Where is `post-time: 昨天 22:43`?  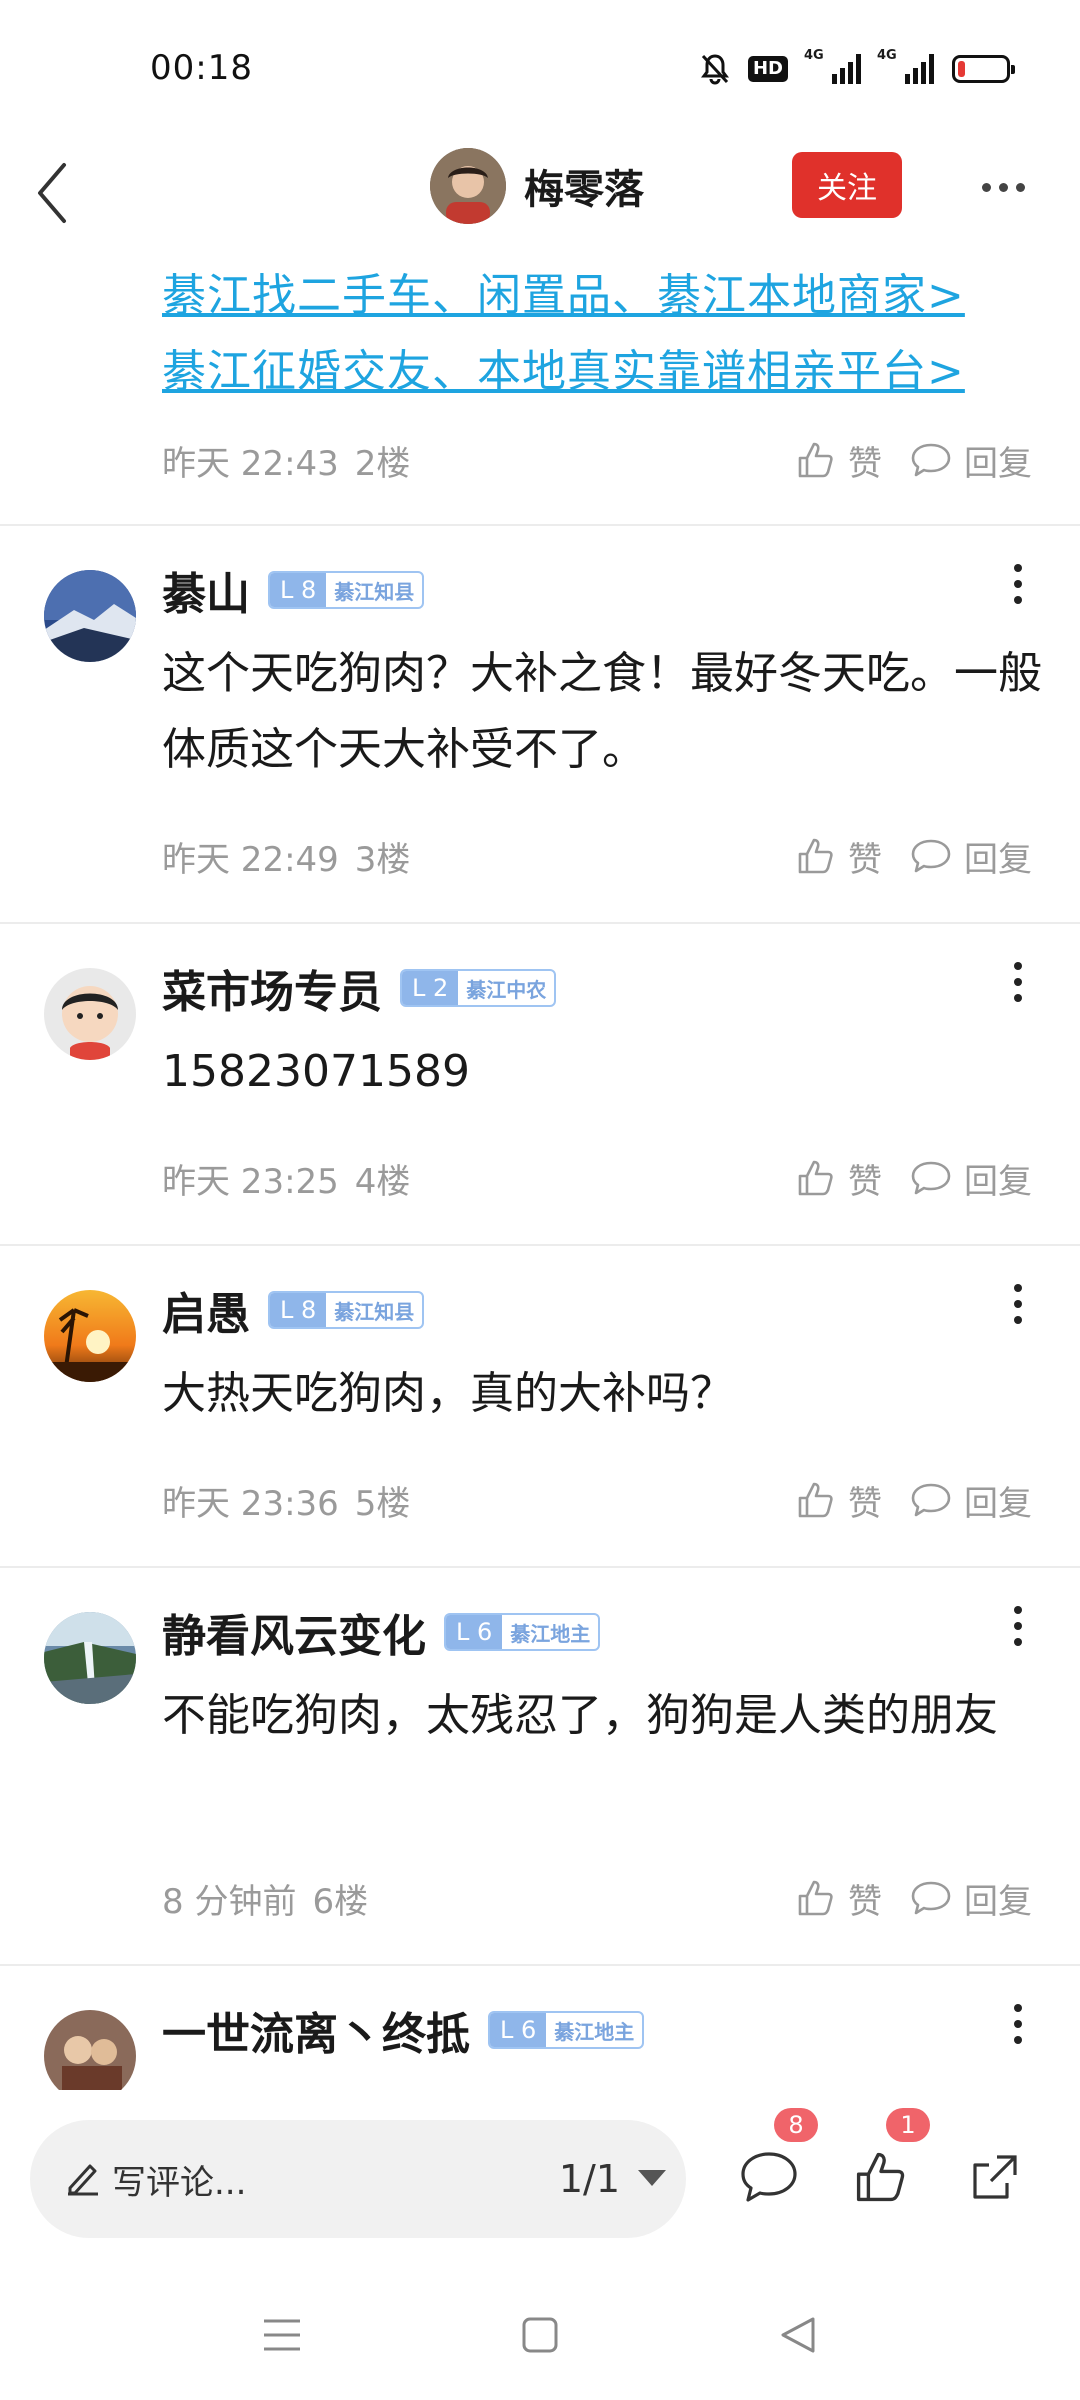
post-time: 昨天 22:43 is located at coordinates (250, 463).